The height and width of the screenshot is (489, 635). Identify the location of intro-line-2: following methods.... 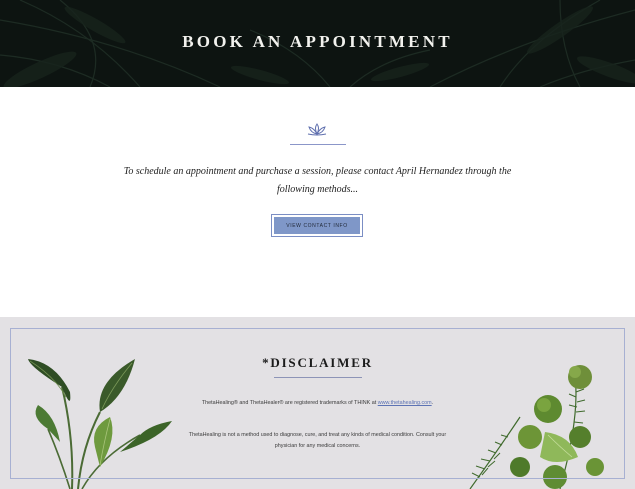
(317, 189).